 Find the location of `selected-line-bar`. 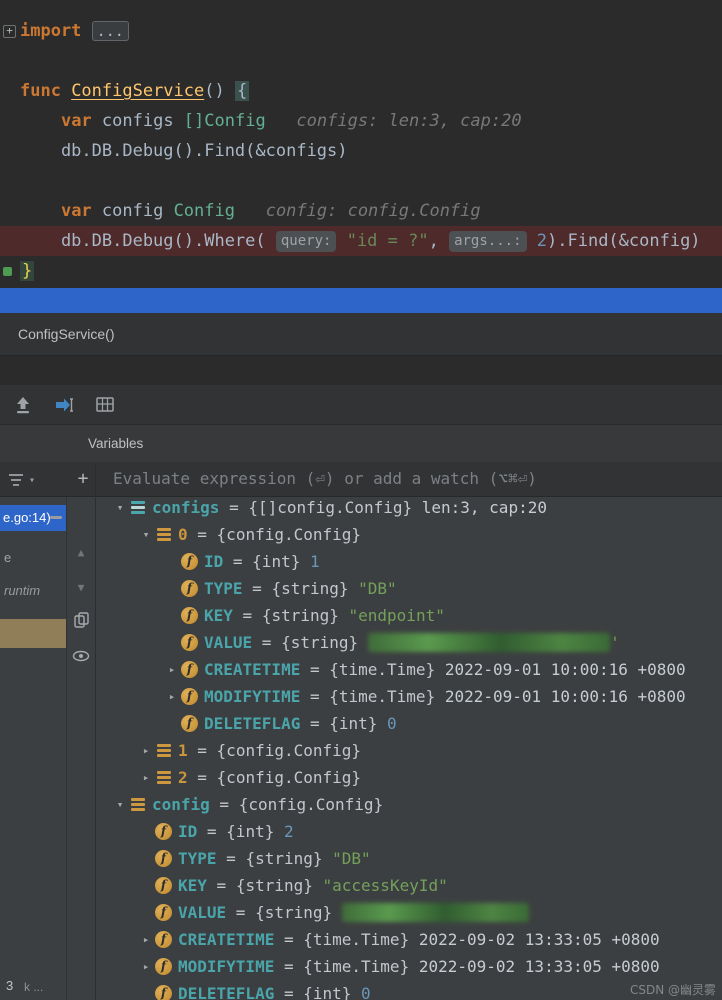

selected-line-bar is located at coordinates (361, 300).